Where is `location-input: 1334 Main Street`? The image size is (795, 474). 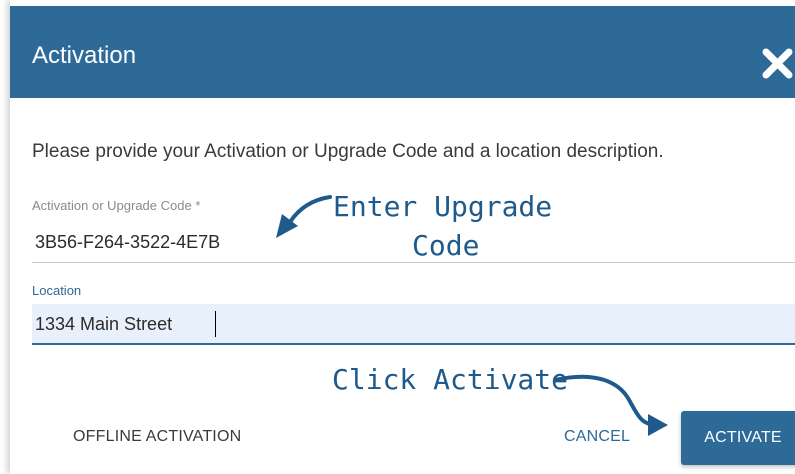
location-input: 1334 Main Street is located at coordinates (413, 324).